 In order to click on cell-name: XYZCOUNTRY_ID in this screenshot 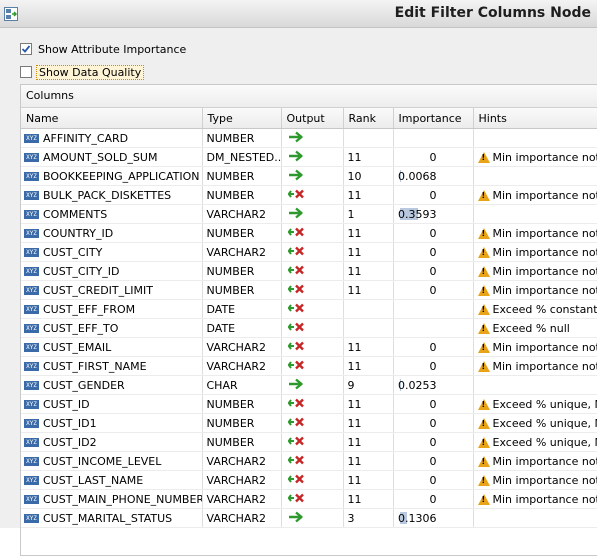, I will do `click(111, 233)`.